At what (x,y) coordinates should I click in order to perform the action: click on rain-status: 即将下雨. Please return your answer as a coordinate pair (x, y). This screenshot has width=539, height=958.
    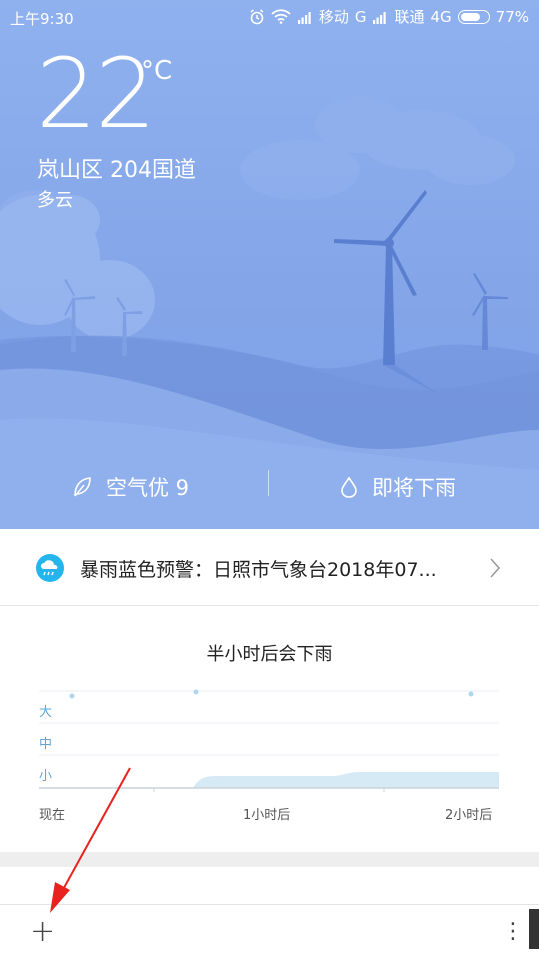
    Looking at the image, I should click on (398, 487).